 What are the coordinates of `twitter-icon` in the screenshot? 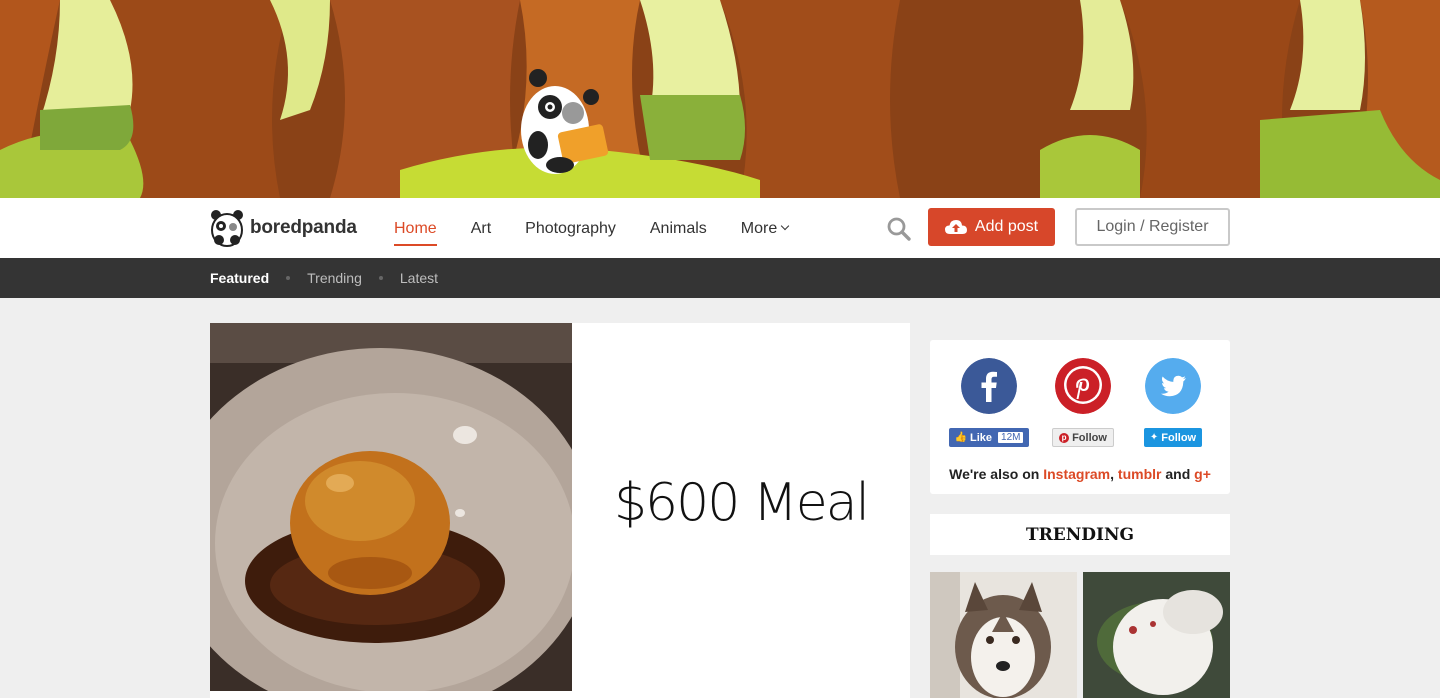 It's located at (1173, 386).